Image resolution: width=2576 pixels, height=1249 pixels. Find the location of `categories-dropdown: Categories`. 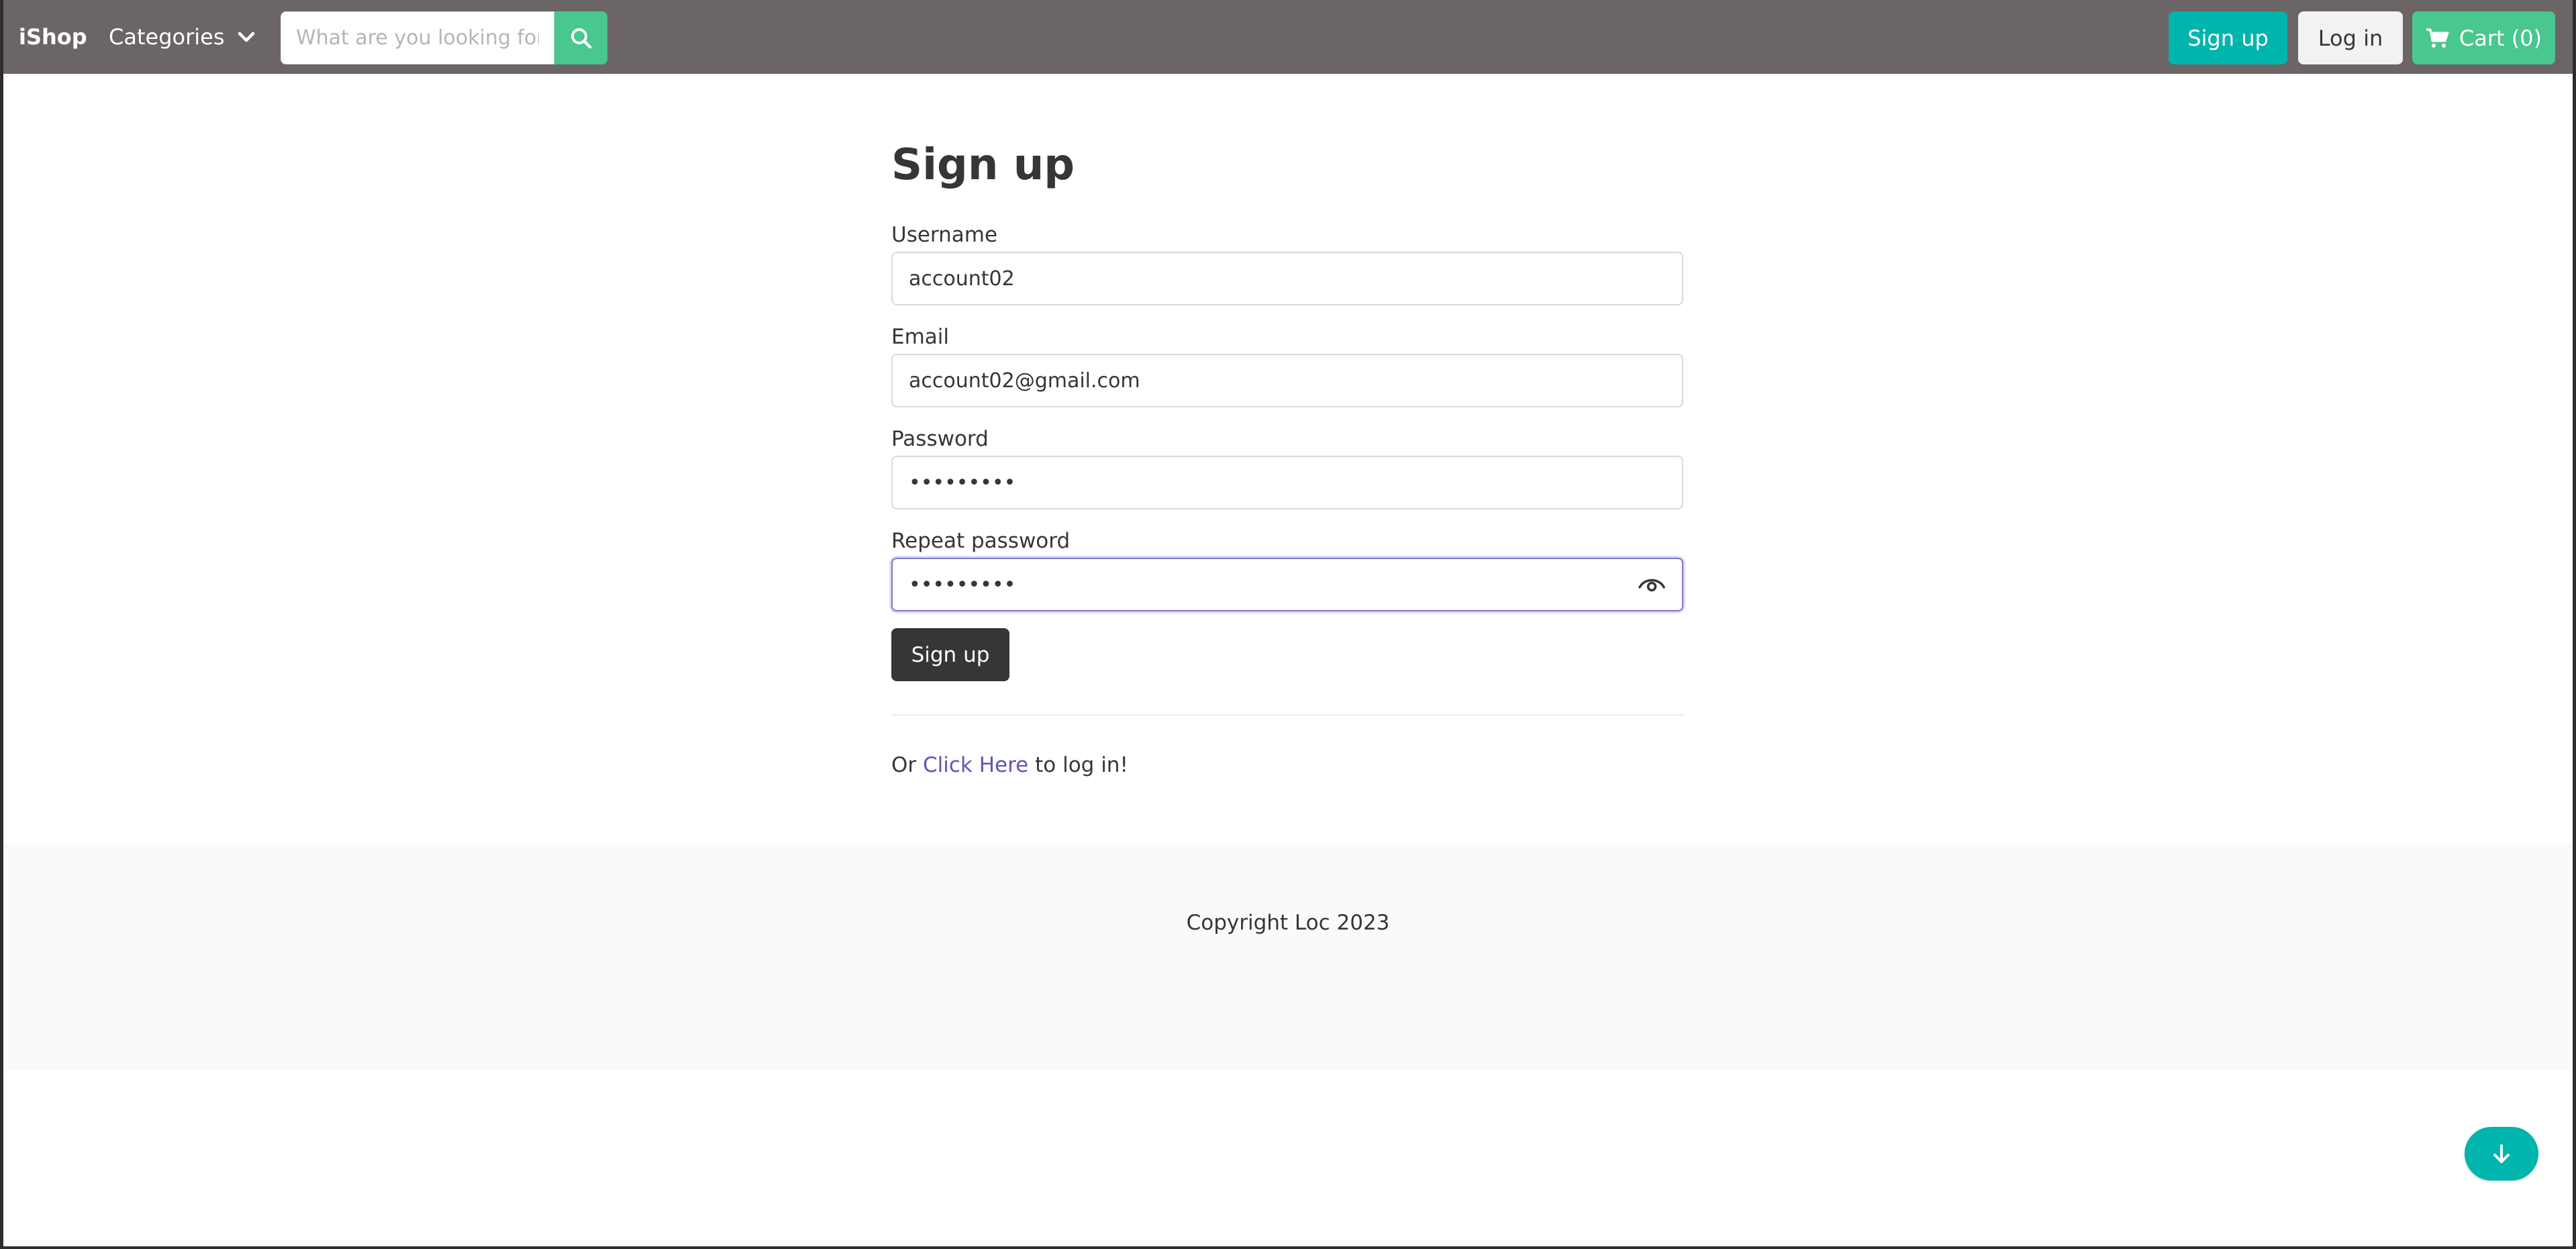

categories-dropdown: Categories is located at coordinates (182, 37).